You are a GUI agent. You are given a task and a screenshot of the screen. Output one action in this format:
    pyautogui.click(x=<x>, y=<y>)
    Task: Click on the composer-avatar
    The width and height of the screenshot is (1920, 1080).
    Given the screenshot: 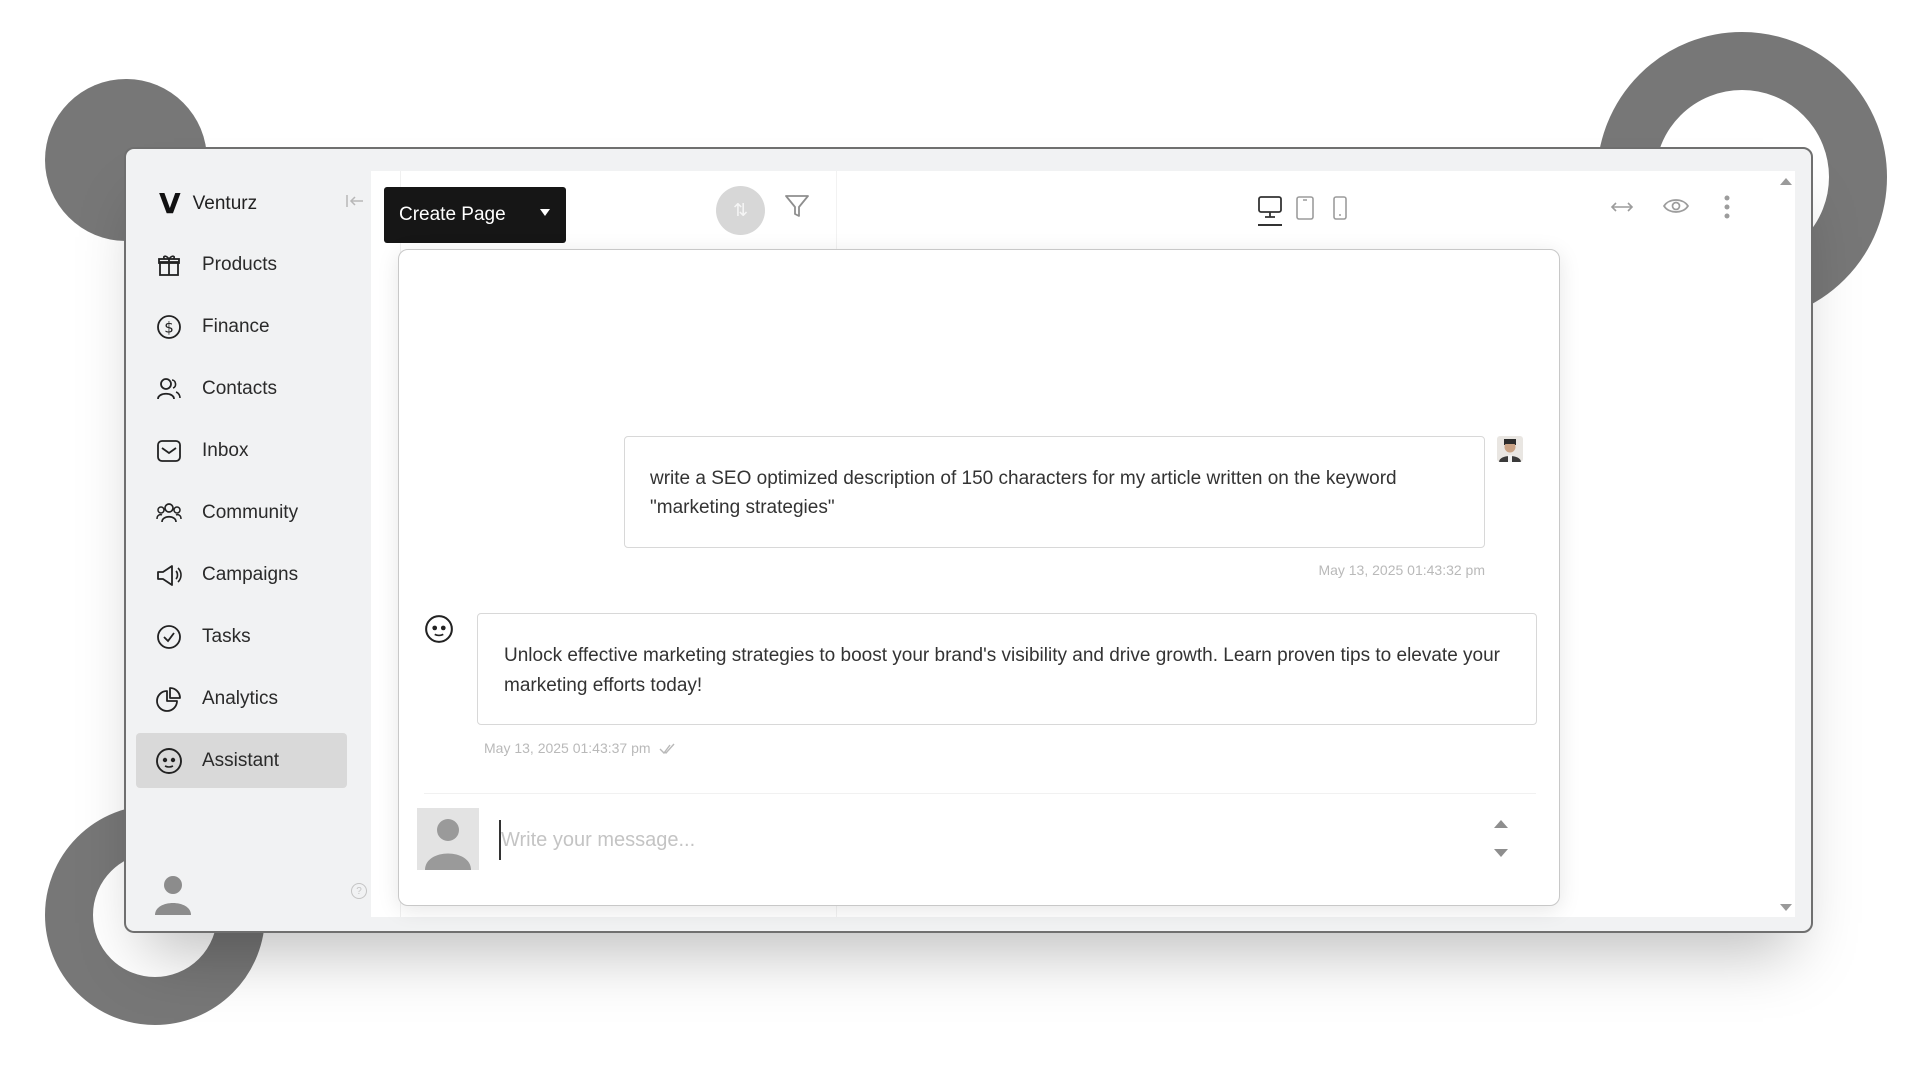 What is the action you would take?
    pyautogui.click(x=448, y=839)
    